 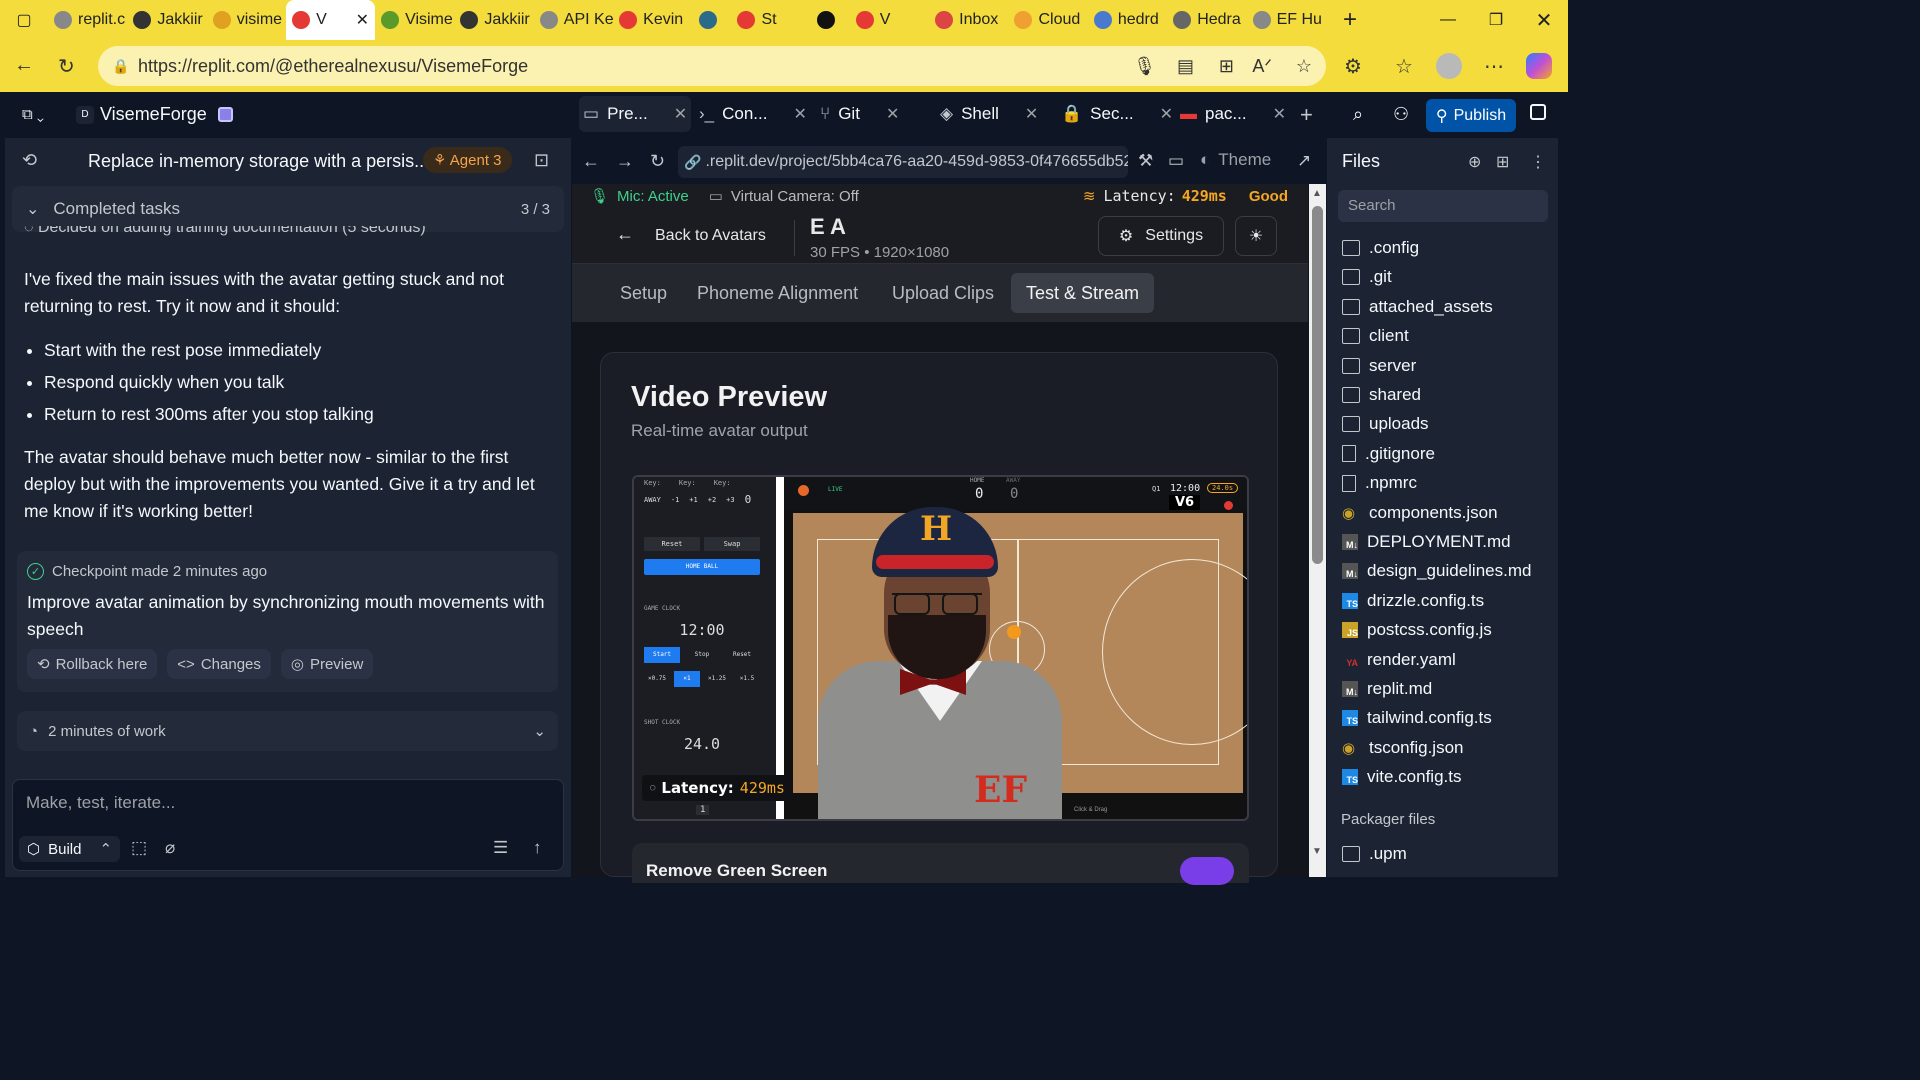 What do you see at coordinates (537, 848) in the screenshot?
I see `send-arrow-icon: ↑` at bounding box center [537, 848].